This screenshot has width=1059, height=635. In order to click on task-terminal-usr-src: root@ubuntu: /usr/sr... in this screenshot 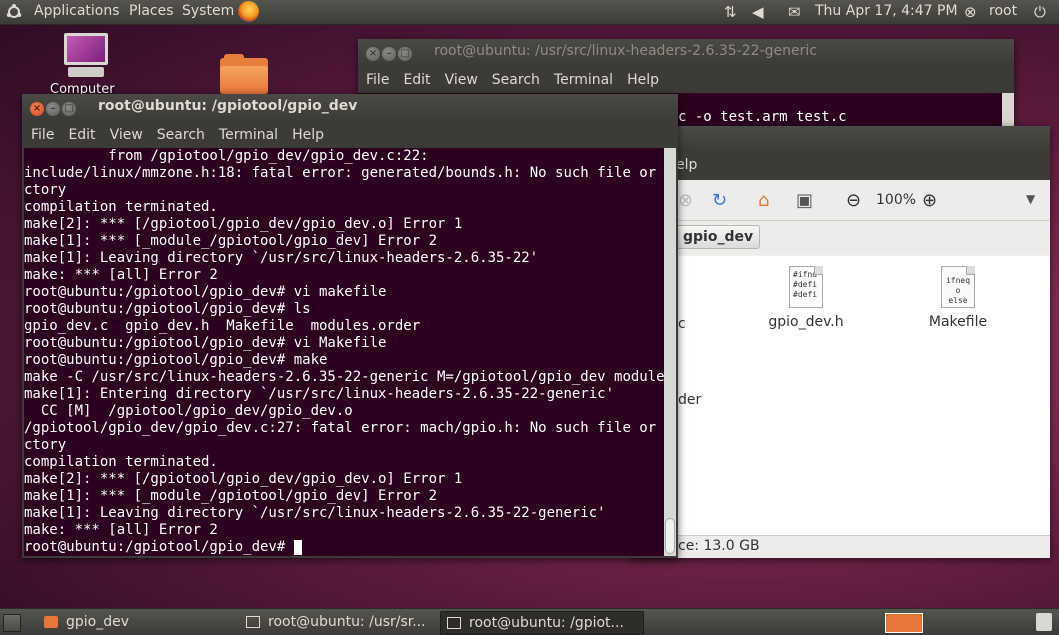, I will do `click(341, 622)`.